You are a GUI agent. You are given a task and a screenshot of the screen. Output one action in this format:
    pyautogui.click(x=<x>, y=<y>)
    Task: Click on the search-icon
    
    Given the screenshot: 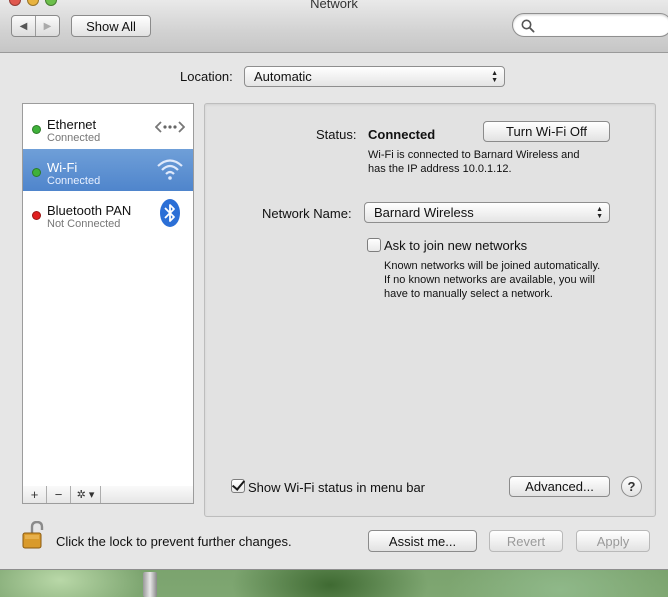 What is the action you would take?
    pyautogui.click(x=528, y=26)
    